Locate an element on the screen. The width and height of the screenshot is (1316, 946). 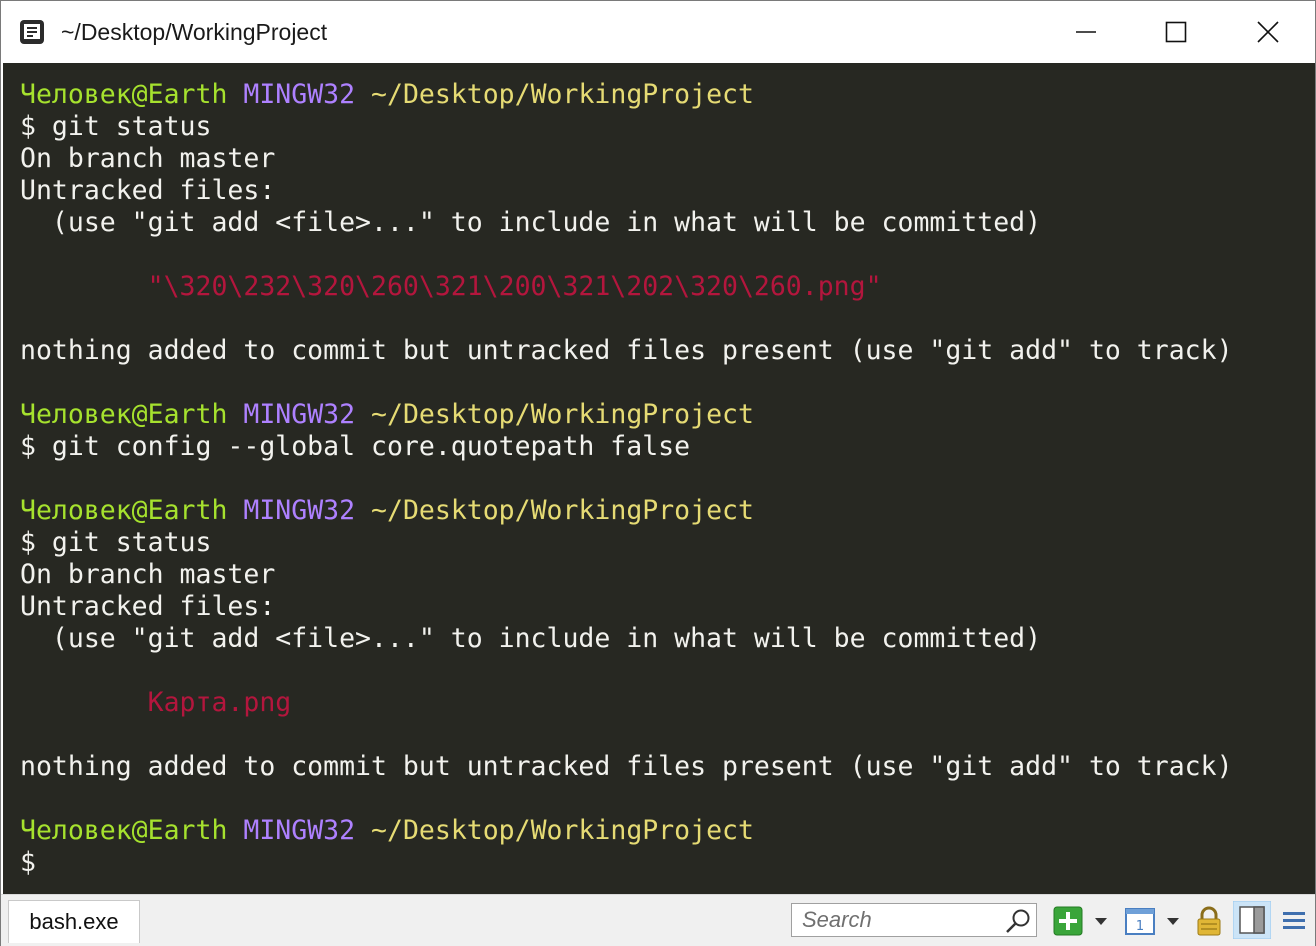
close-button is located at coordinates (1268, 32).